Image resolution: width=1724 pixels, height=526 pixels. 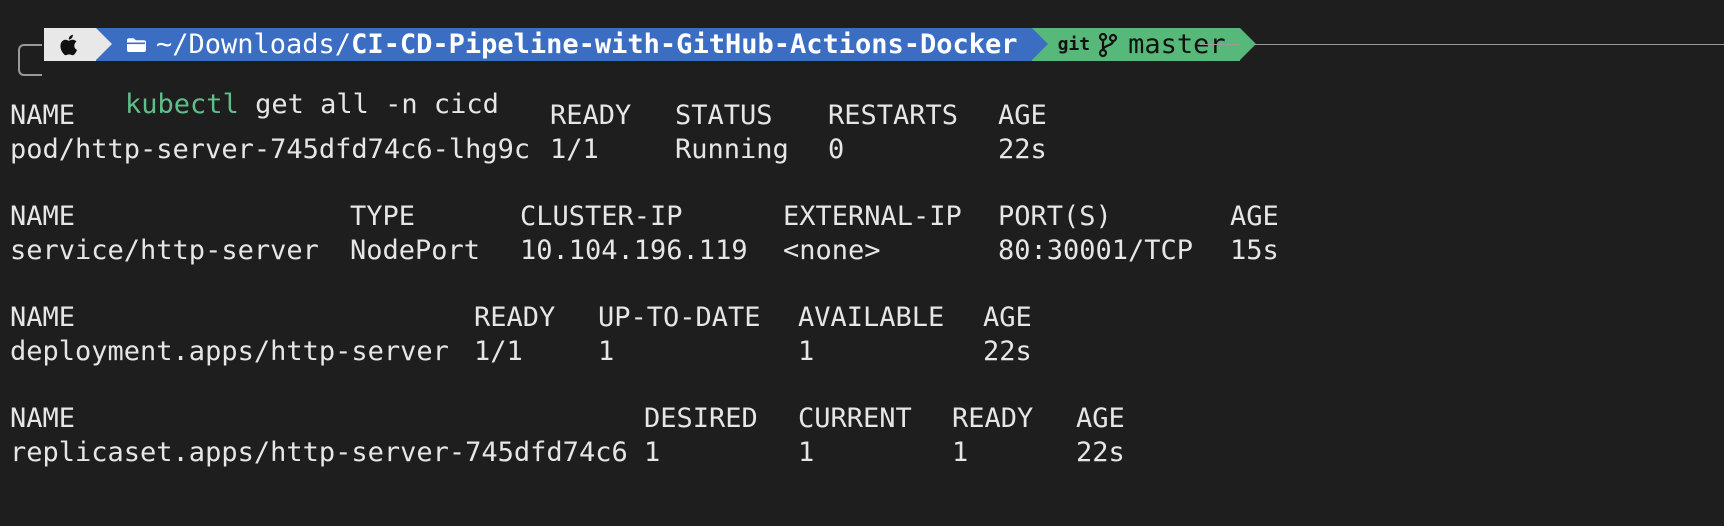 What do you see at coordinates (383, 216) in the screenshot?
I see `header-cell: TYPE` at bounding box center [383, 216].